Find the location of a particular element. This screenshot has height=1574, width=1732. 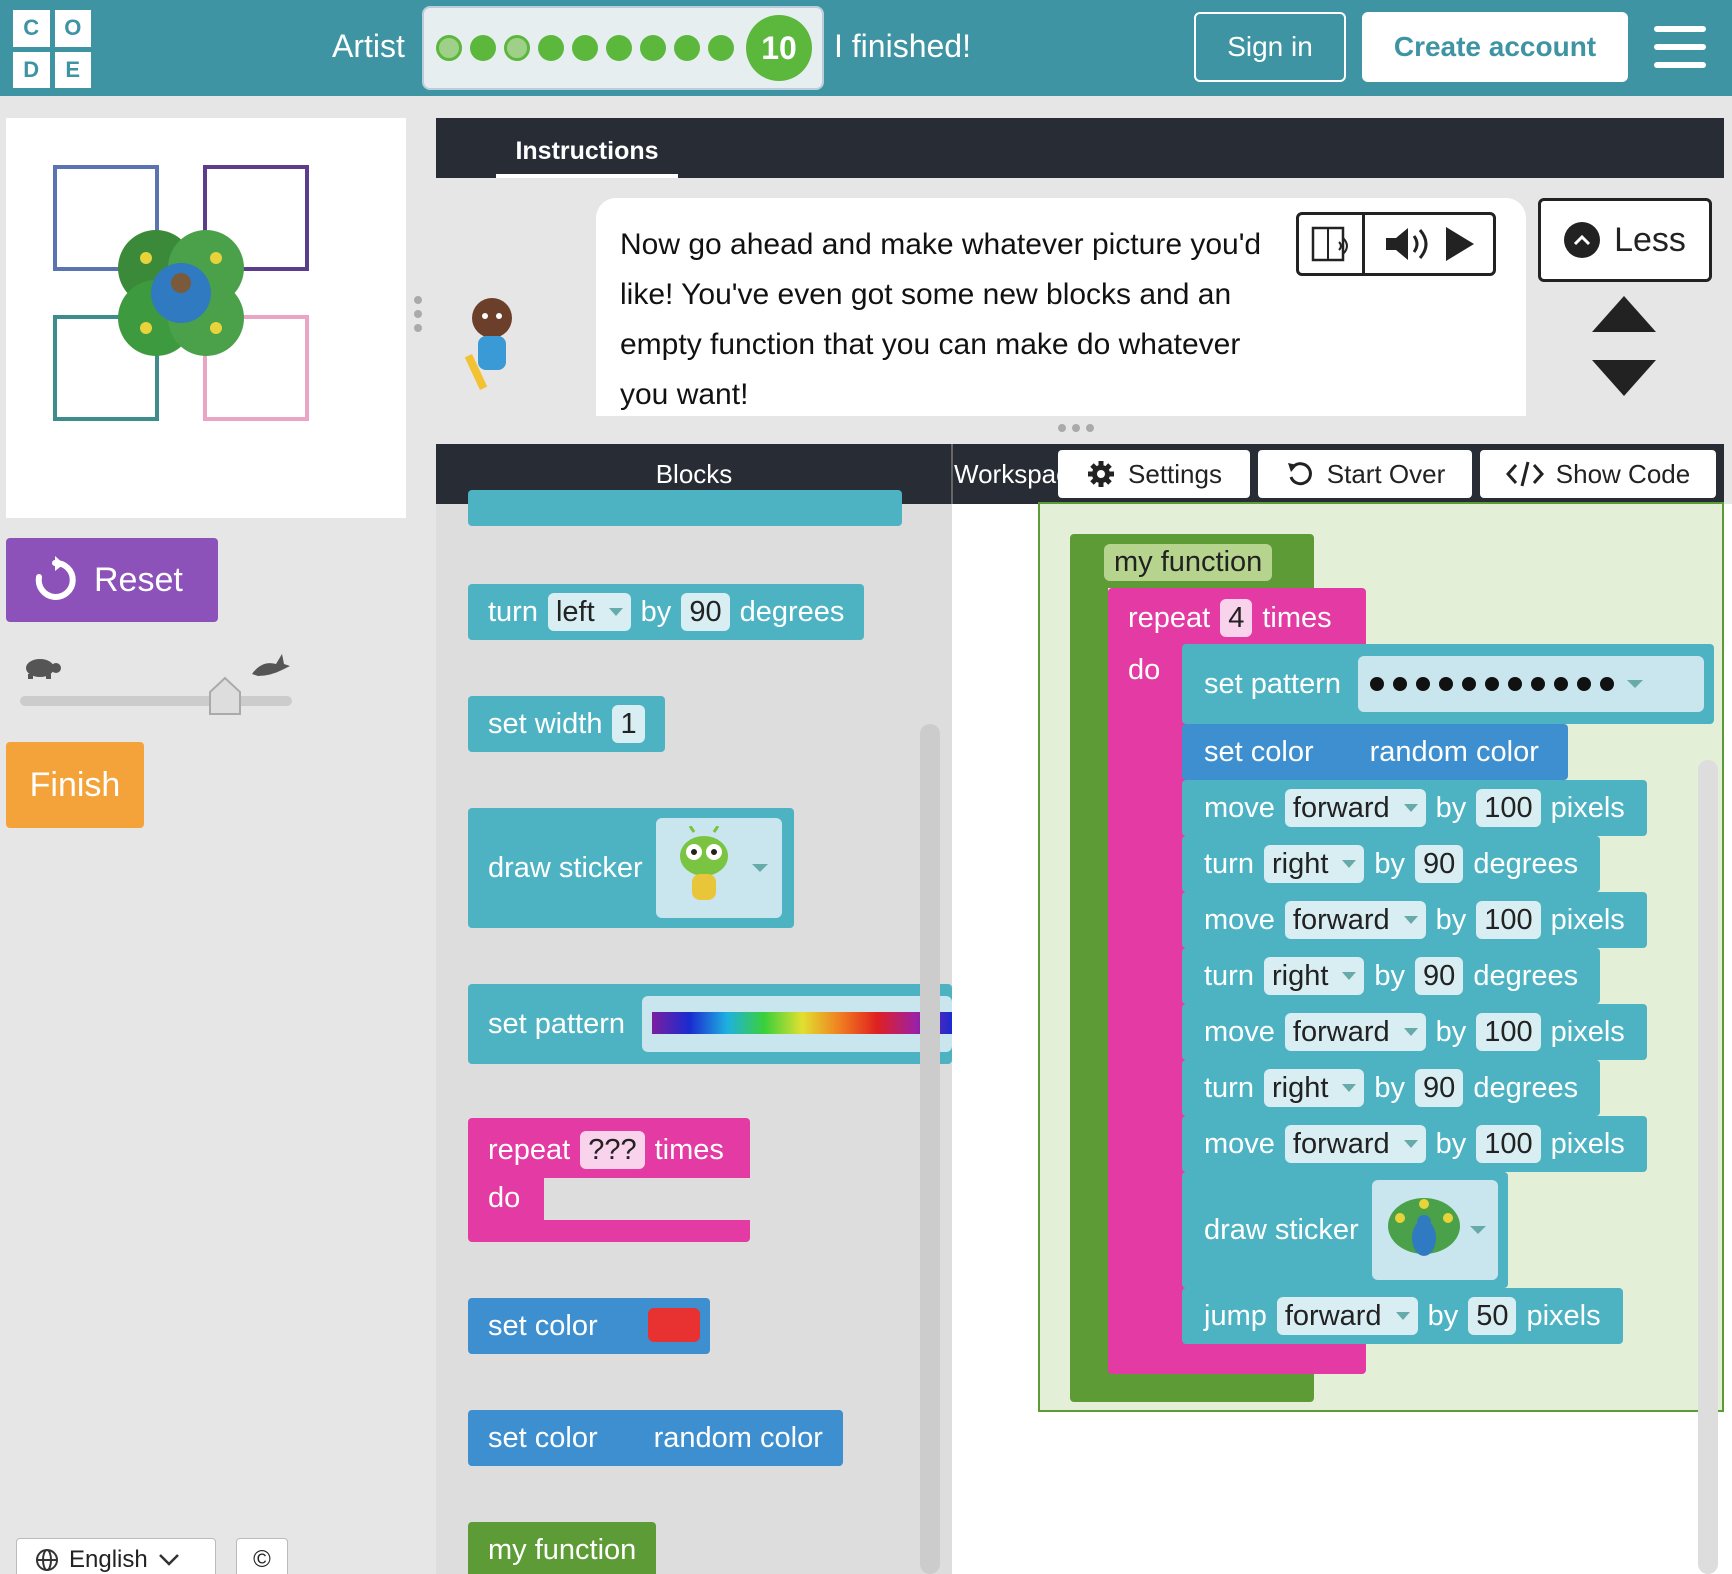

toolbox-scrollbar is located at coordinates (930, 1149).